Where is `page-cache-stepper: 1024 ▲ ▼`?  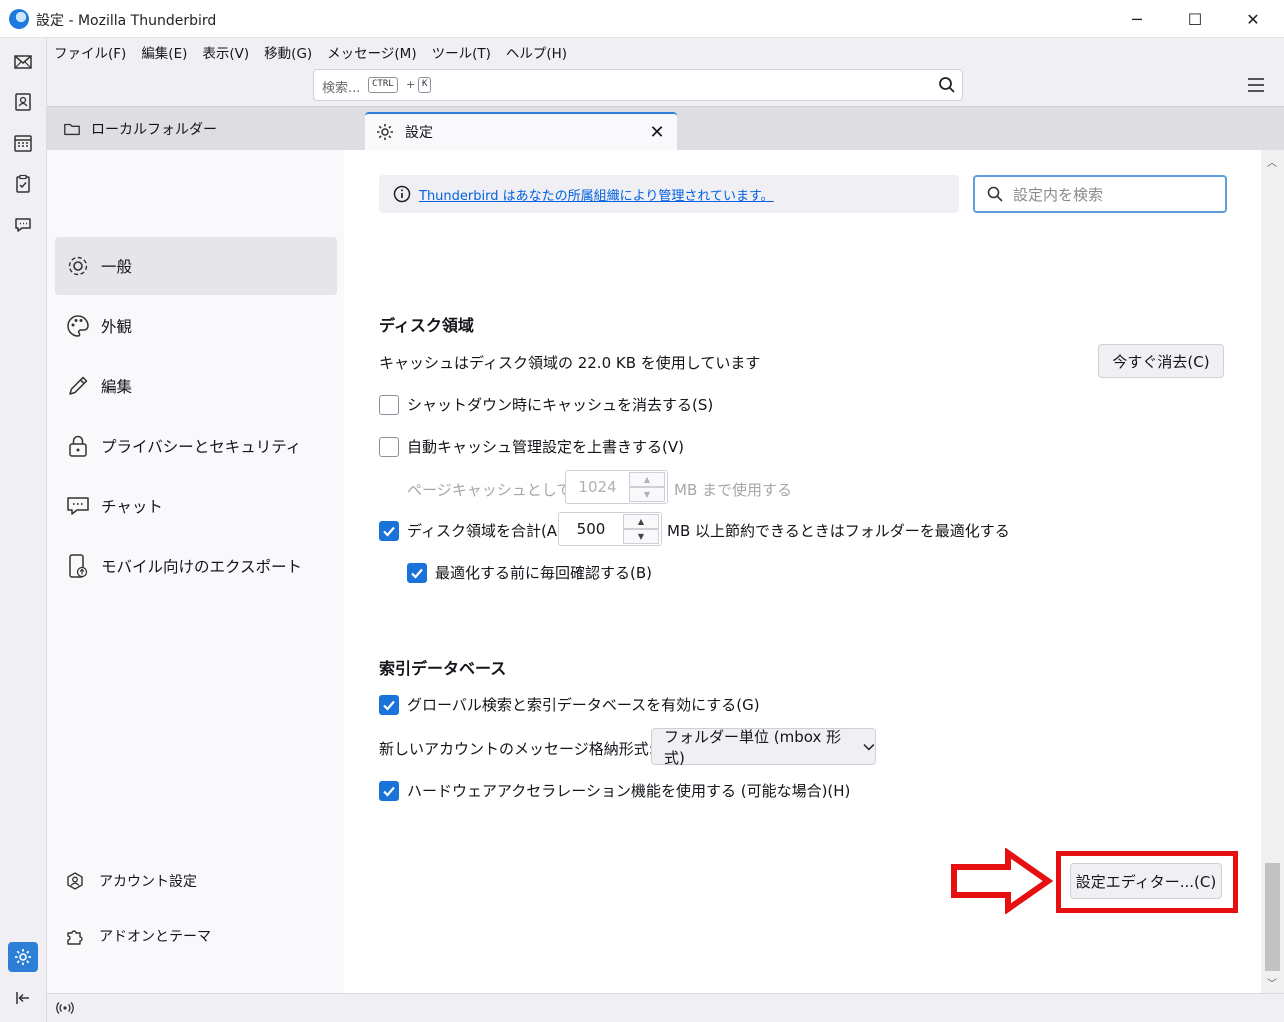 page-cache-stepper: 1024 ▲ ▼ is located at coordinates (616, 487).